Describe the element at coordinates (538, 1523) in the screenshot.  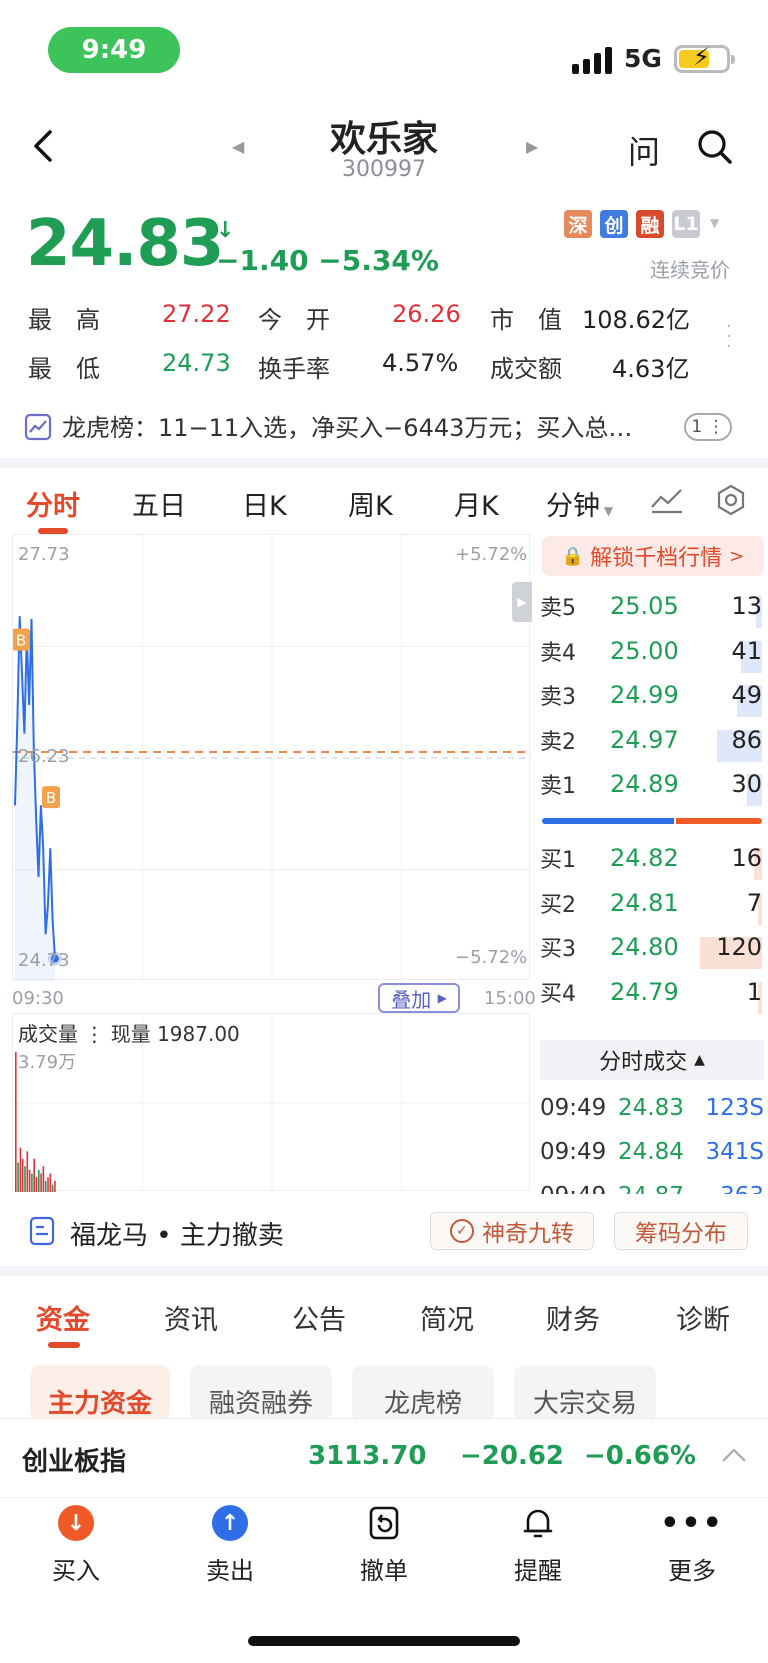
I see `bell-icon` at that location.